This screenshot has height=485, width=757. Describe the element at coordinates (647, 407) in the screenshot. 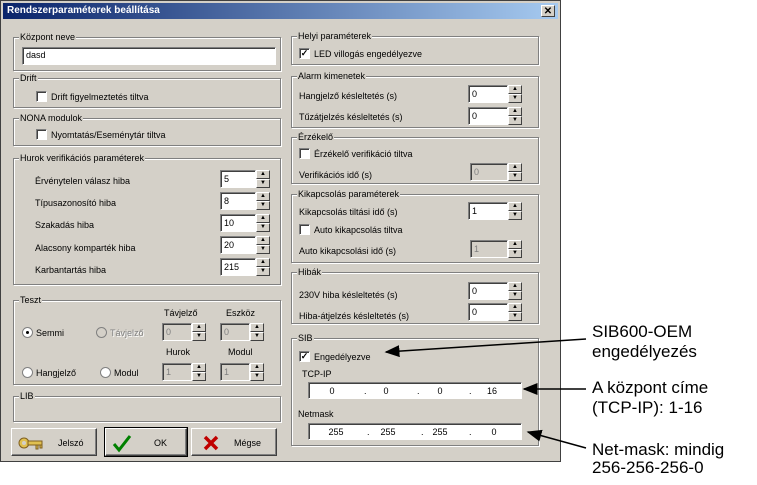

I see `annotation-ip-line2: (TCP-IP): 1-16` at that location.